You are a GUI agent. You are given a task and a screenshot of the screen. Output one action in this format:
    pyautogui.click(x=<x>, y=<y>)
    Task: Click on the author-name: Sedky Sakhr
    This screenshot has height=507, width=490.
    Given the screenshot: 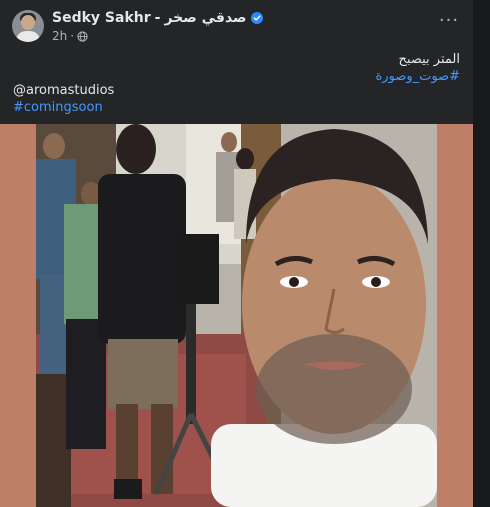 What is the action you would take?
    pyautogui.click(x=101, y=18)
    